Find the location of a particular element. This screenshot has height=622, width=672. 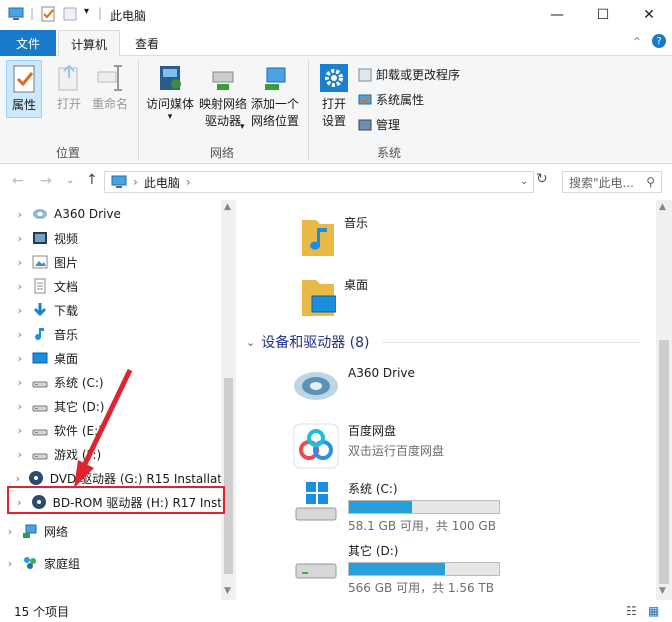

nav-item: › 视频 is located at coordinates (111, 238).